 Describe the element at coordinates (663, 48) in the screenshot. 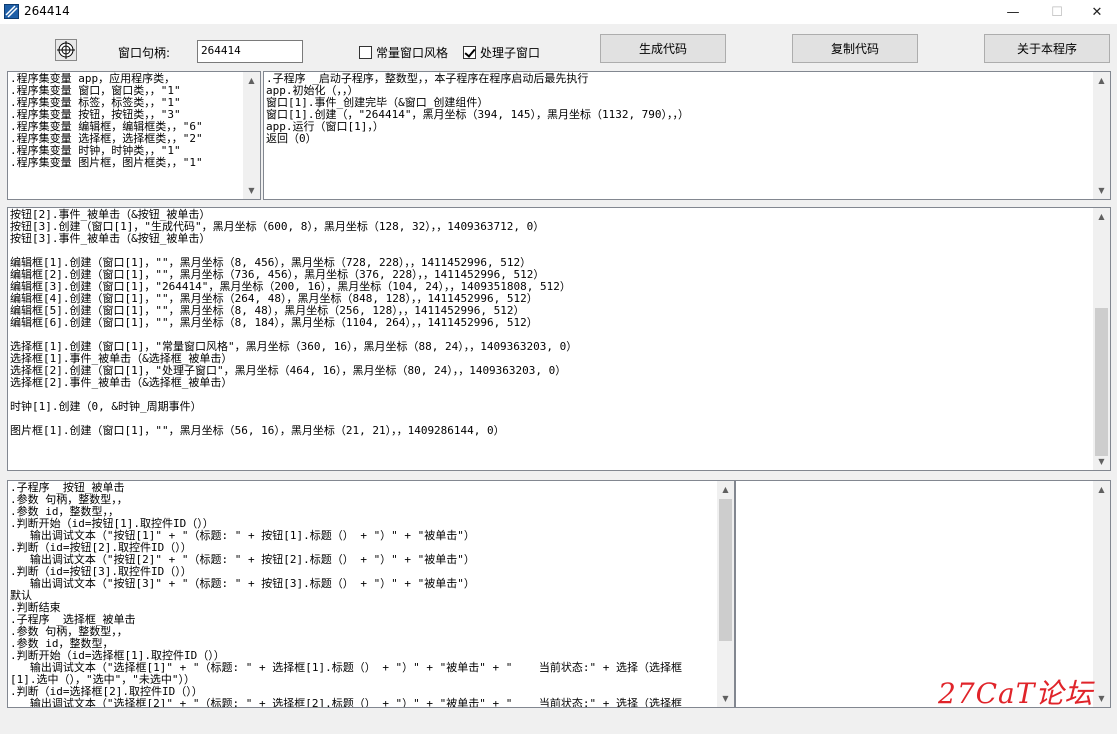

I see `generate-code-button: 生成代码` at that location.